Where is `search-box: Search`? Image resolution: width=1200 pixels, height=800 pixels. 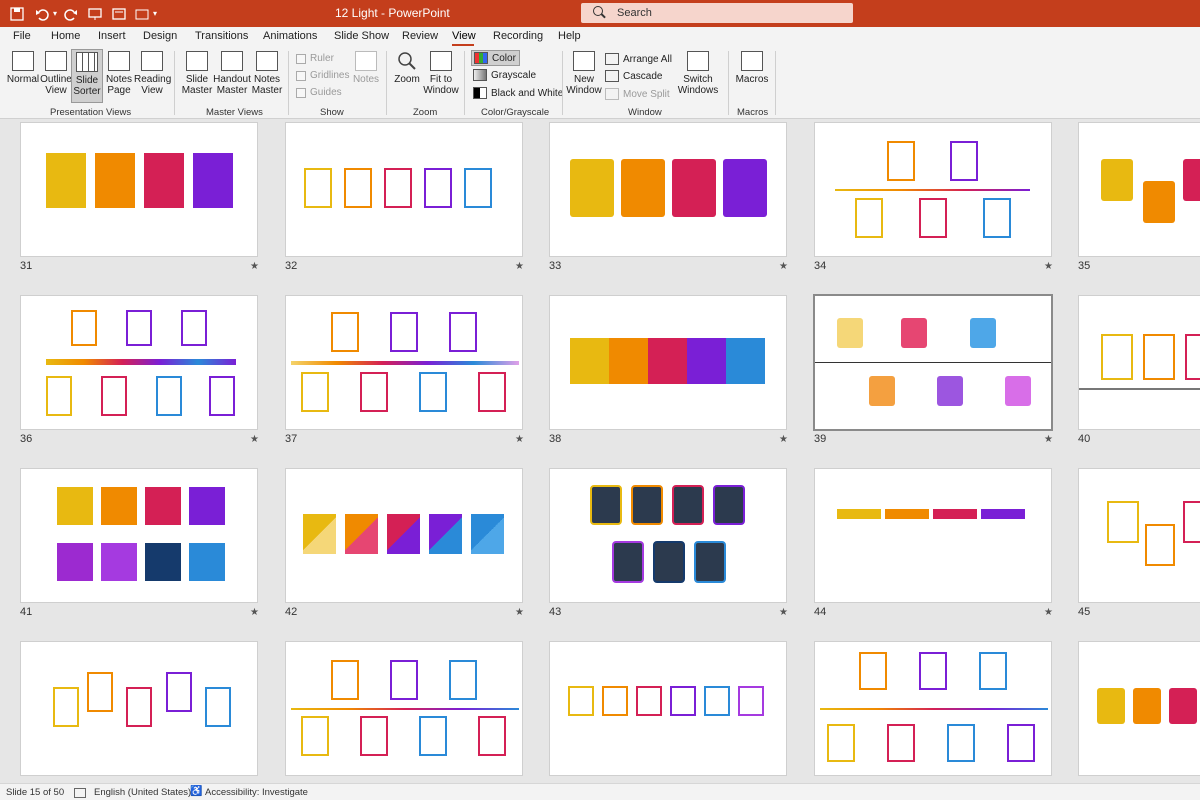
search-box: Search is located at coordinates (717, 13).